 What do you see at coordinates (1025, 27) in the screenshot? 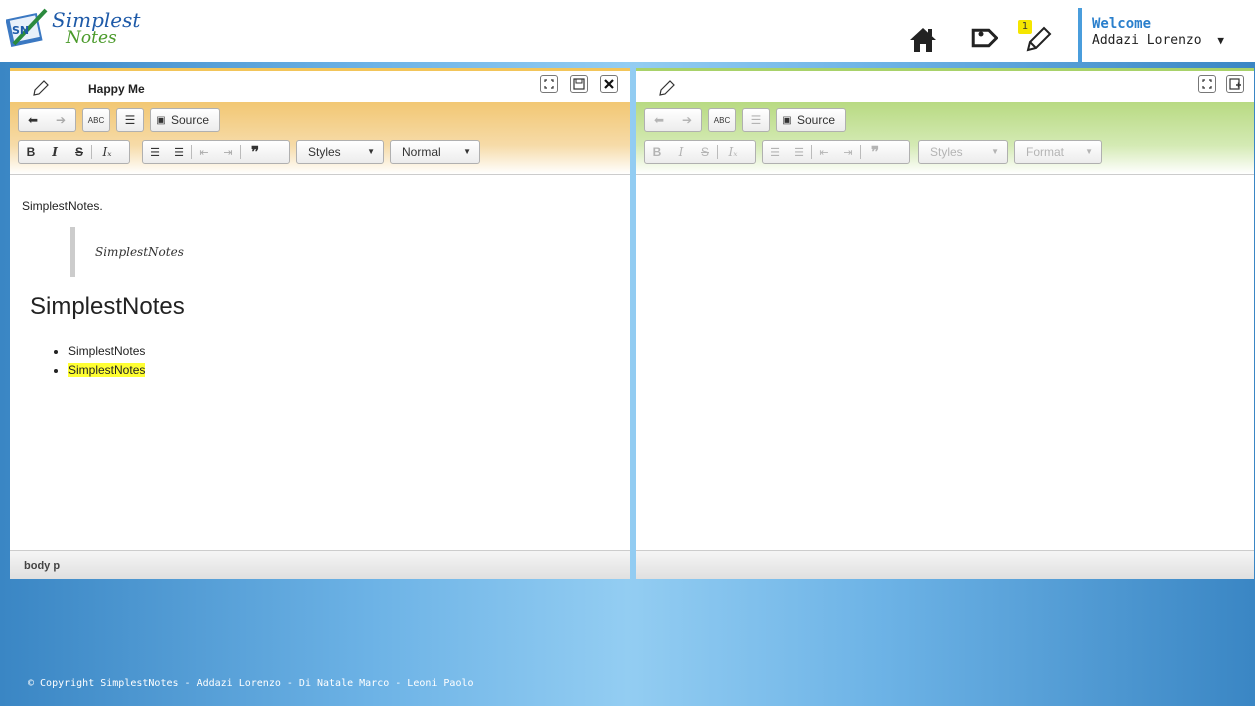
I see `notification-badge: 1` at bounding box center [1025, 27].